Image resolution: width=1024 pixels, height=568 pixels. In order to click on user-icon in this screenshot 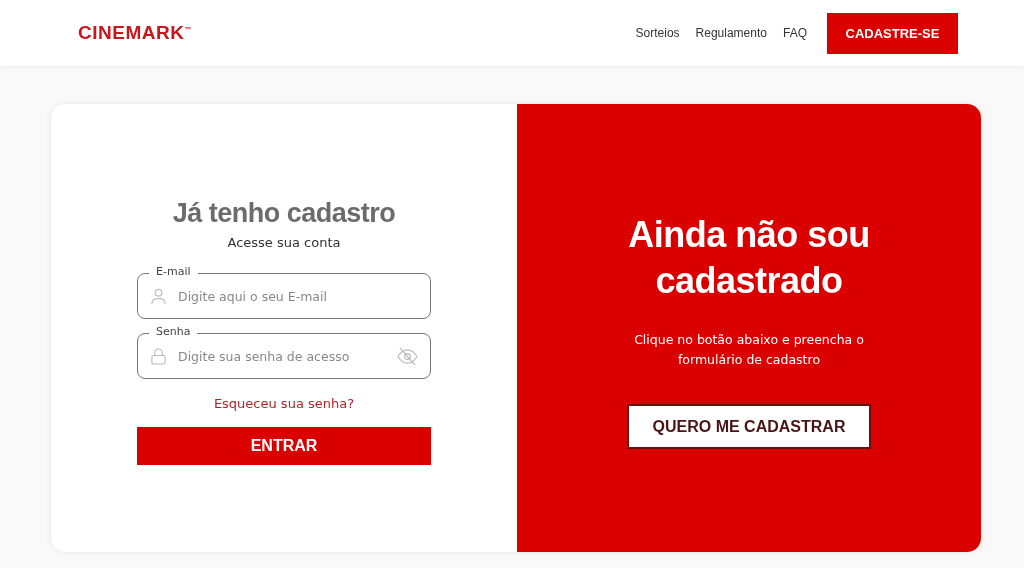, I will do `click(158, 296)`.